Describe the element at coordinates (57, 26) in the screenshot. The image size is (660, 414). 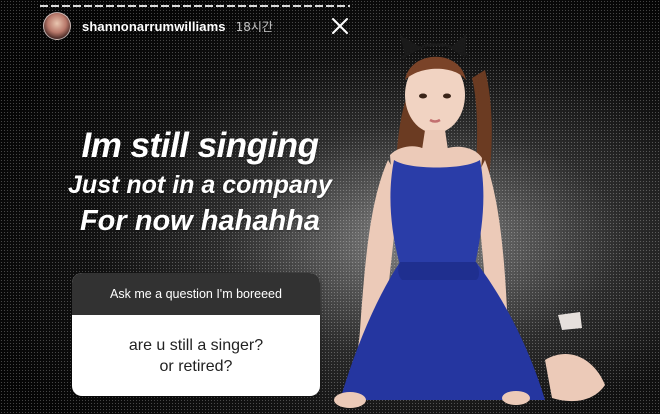
I see `avatar` at that location.